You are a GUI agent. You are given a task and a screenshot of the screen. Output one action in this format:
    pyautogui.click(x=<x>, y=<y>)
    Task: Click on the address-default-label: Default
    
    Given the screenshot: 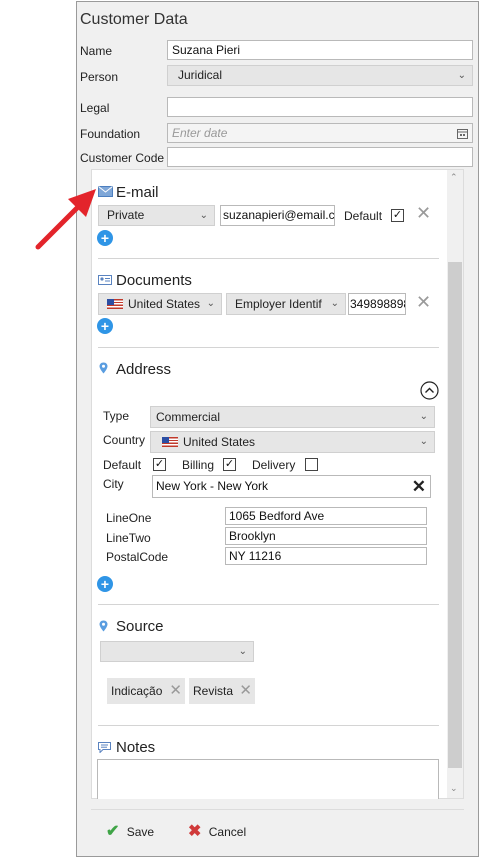 What is the action you would take?
    pyautogui.click(x=122, y=465)
    